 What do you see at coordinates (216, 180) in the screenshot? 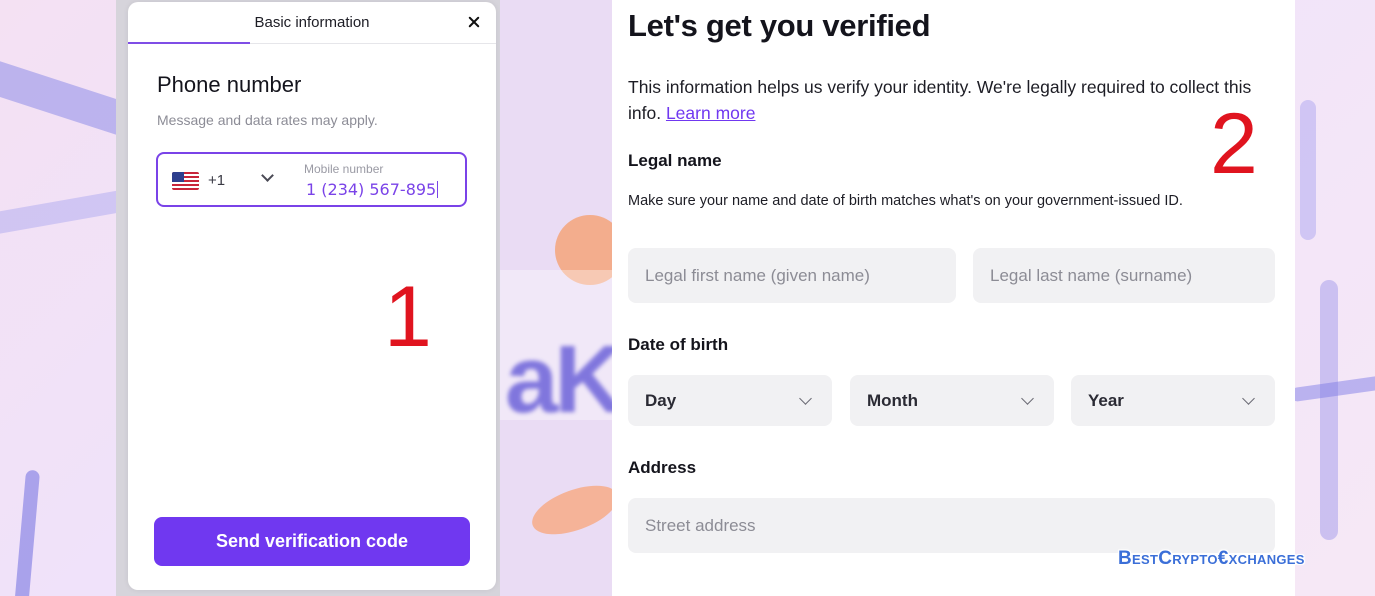
I see `dial-code: +1` at bounding box center [216, 180].